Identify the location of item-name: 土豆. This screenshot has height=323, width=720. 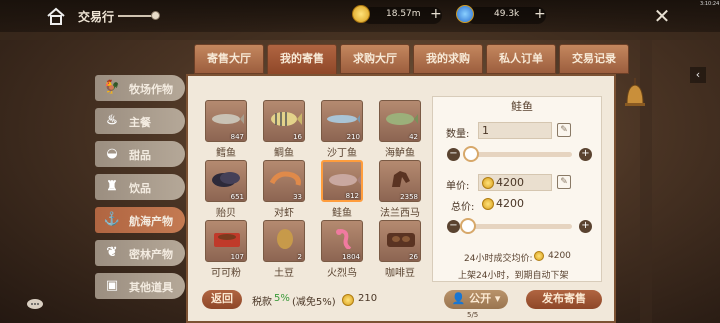
(284, 273).